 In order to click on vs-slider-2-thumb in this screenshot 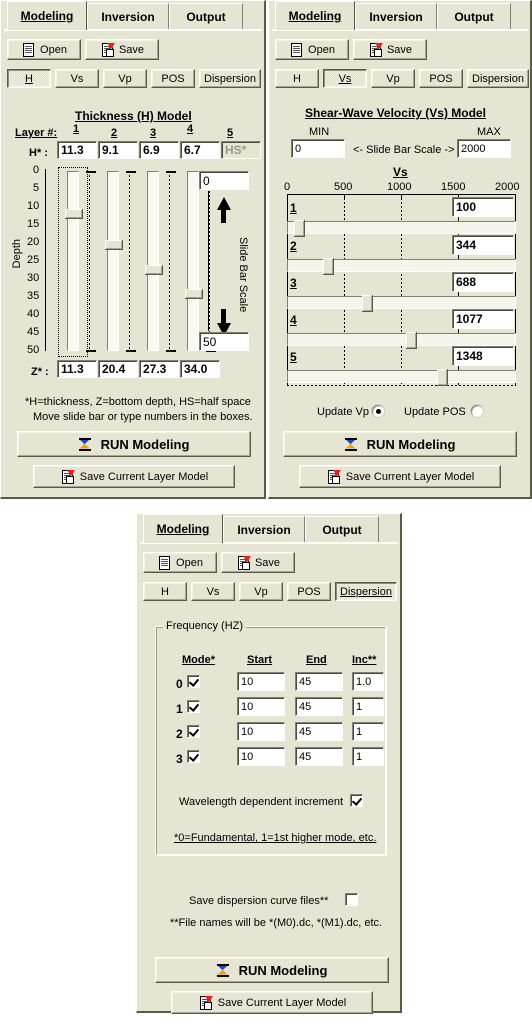, I will do `click(328, 266)`.